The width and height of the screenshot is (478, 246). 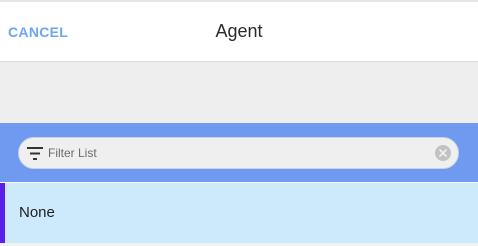 I want to click on filter-input, so click(x=238, y=153).